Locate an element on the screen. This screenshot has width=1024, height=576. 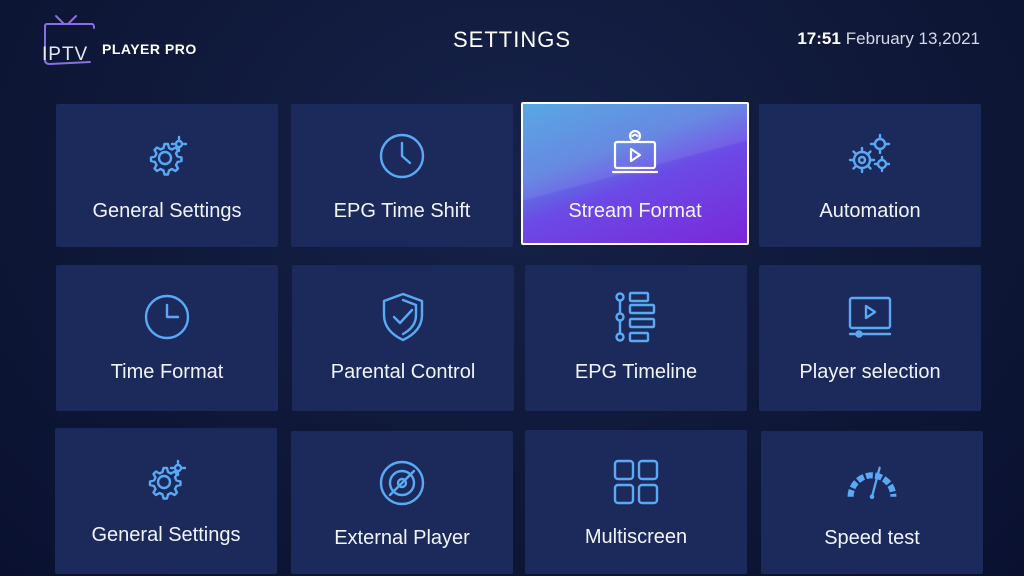
clock-date: February 13,2021 is located at coordinates (912, 38).